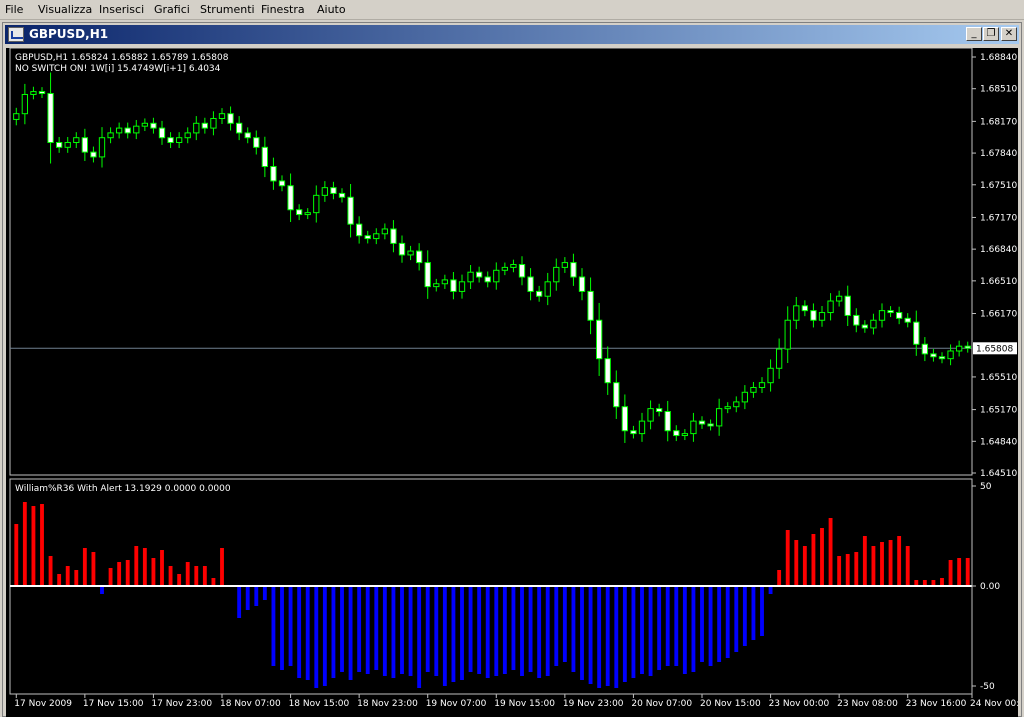 This screenshot has height=717, width=1024. What do you see at coordinates (994, 349) in the screenshot?
I see `bid-price-label: 1.65808` at bounding box center [994, 349].